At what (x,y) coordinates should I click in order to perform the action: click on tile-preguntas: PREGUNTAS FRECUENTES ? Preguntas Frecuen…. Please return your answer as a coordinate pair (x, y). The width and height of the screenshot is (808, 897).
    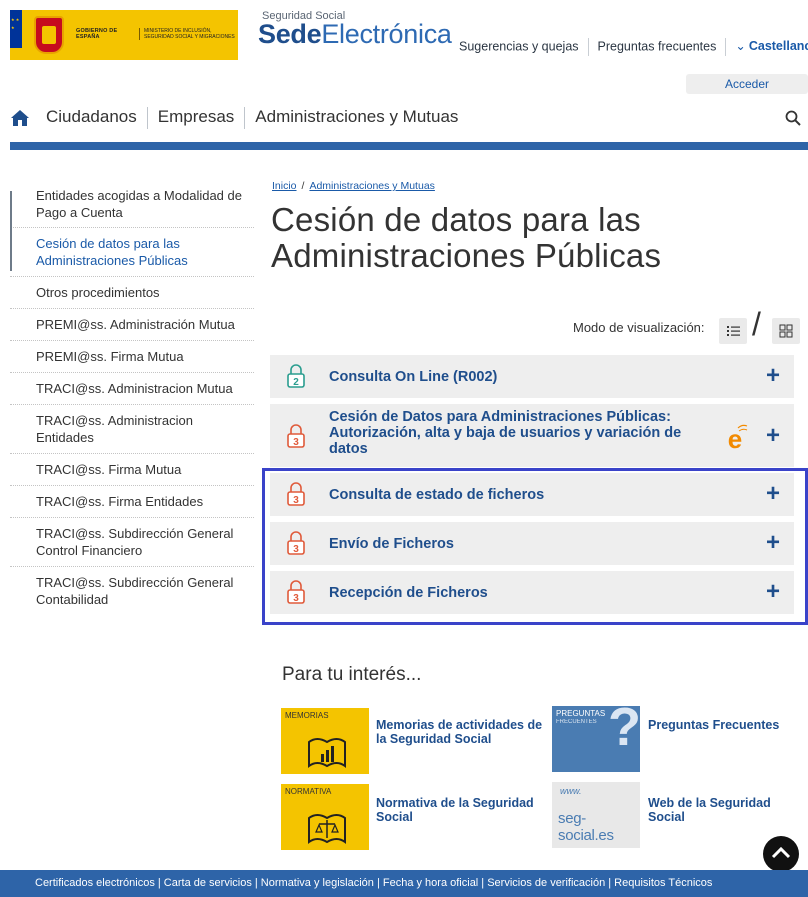
    Looking at the image, I should click on (677, 736).